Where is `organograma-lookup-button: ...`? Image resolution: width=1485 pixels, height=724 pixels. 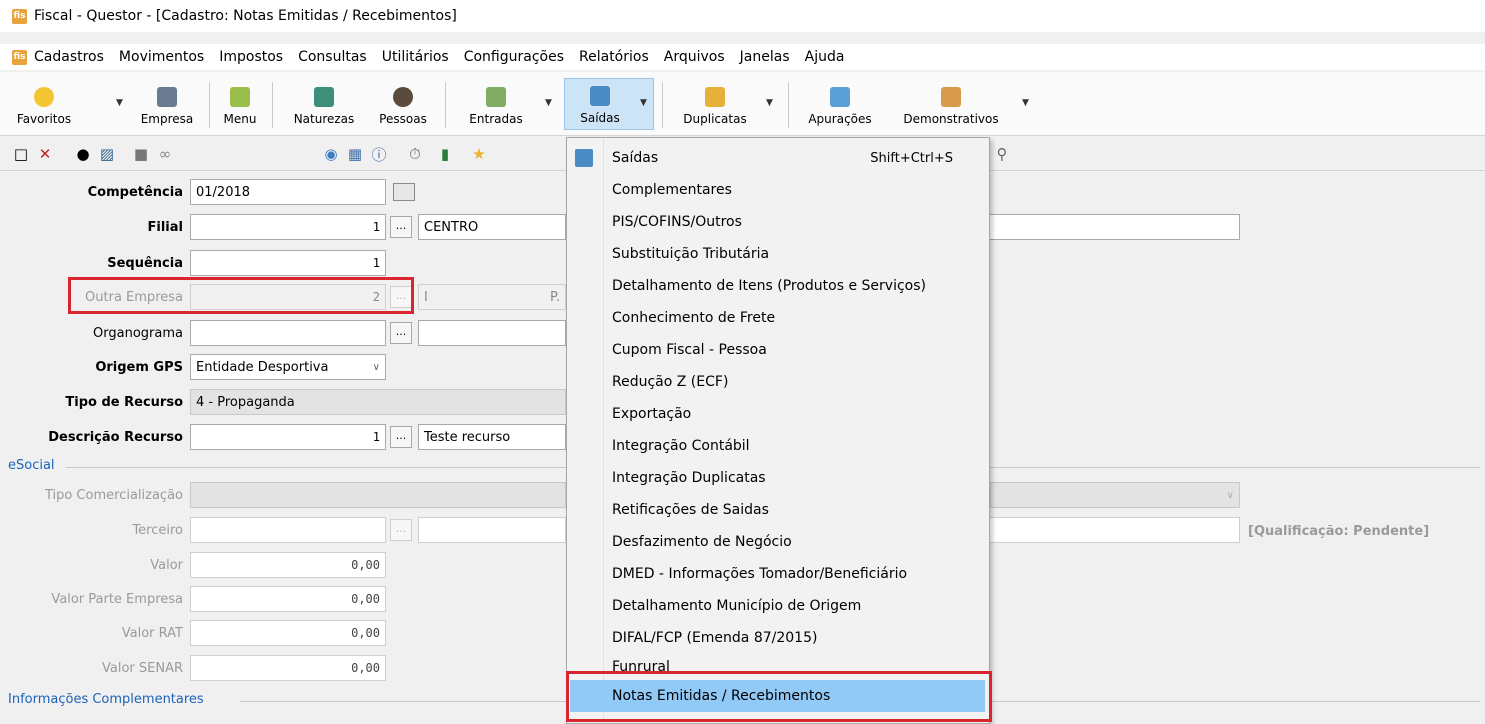
organograma-lookup-button: ... is located at coordinates (401, 333).